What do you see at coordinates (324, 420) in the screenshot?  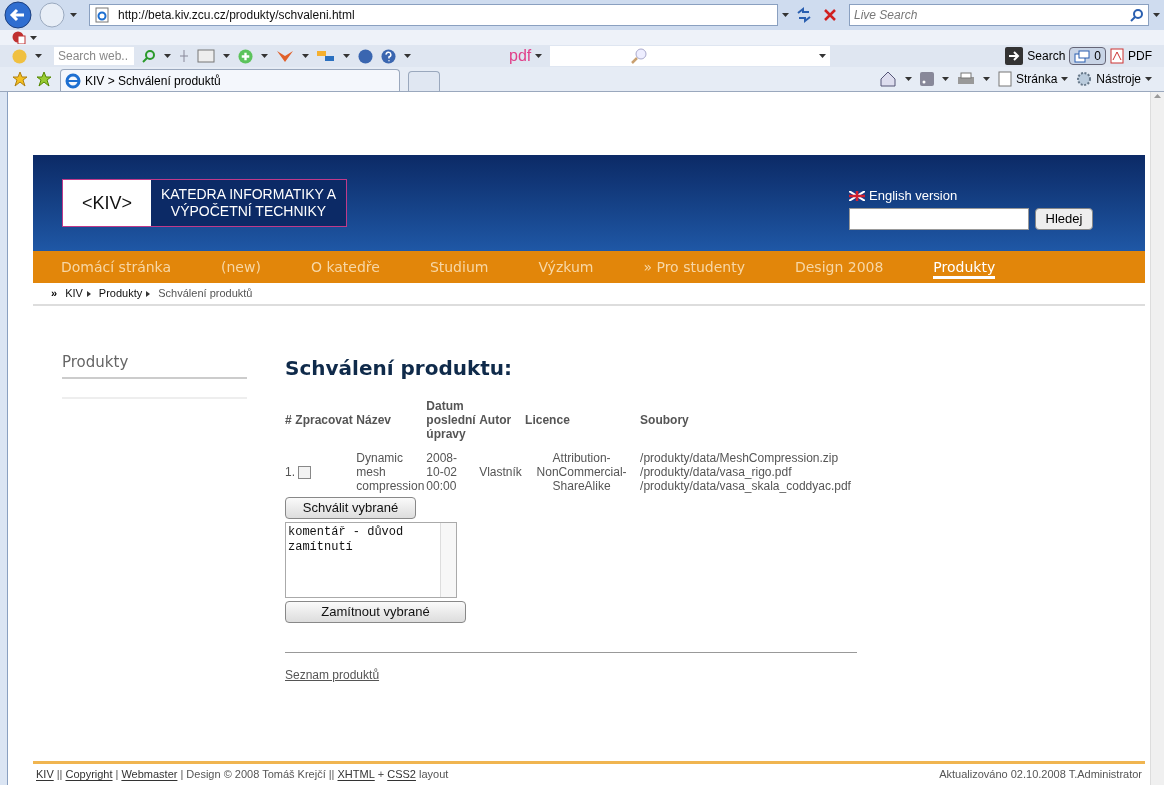 I see `column-header: Zpracovat` at bounding box center [324, 420].